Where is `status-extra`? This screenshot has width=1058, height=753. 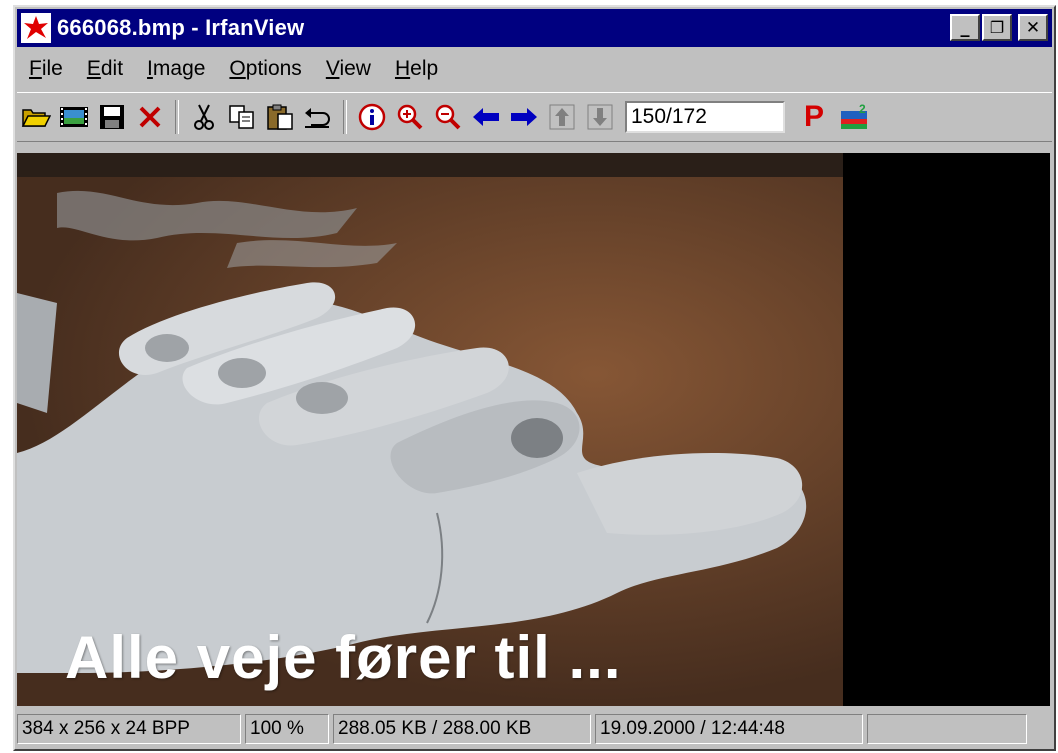
status-extra is located at coordinates (947, 729).